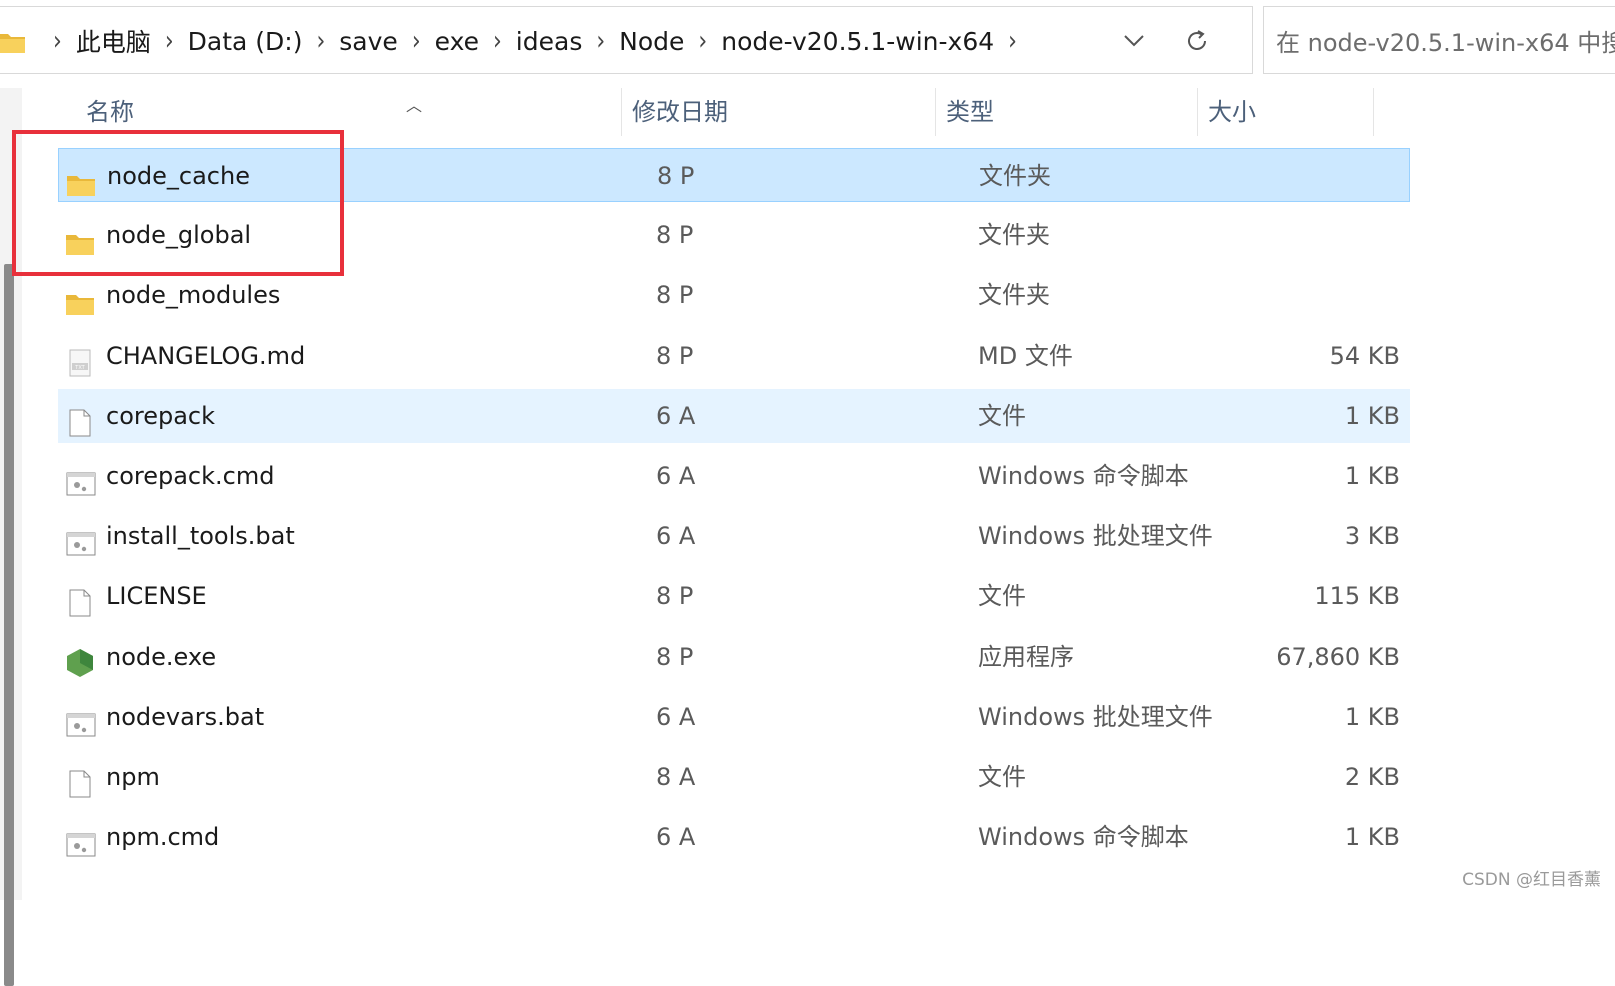 The image size is (1615, 986). Describe the element at coordinates (1531, 880) in the screenshot. I see `watermark: CSDN @红目香薰` at that location.